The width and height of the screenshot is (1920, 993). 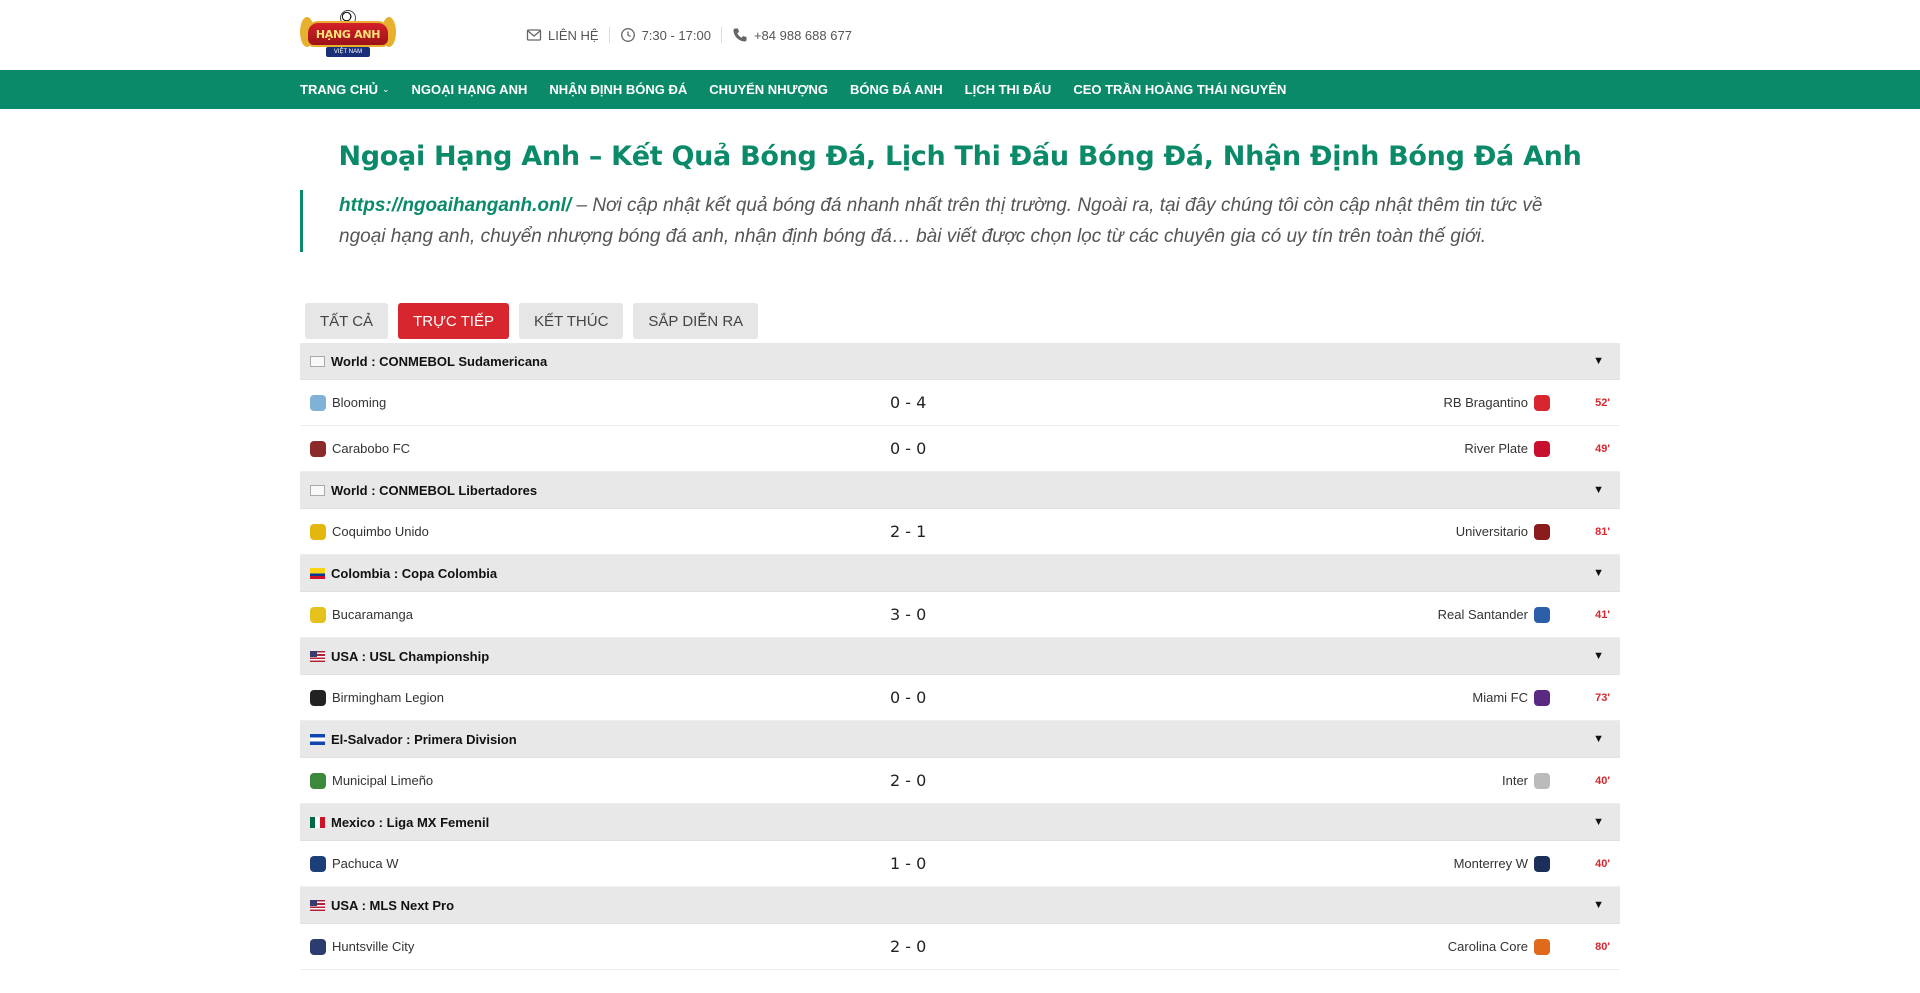 I want to click on opening-hours: 7:30 - 17:00, so click(x=665, y=35).